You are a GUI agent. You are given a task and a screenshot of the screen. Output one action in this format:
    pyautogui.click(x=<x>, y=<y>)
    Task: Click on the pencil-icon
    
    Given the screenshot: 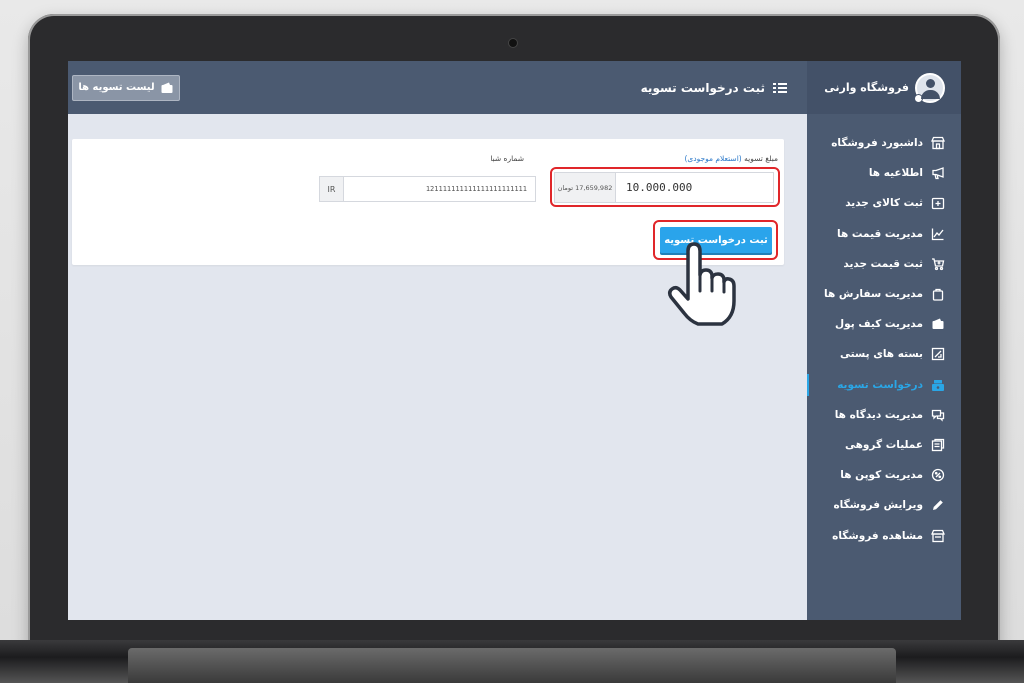 What is the action you would take?
    pyautogui.click(x=938, y=505)
    